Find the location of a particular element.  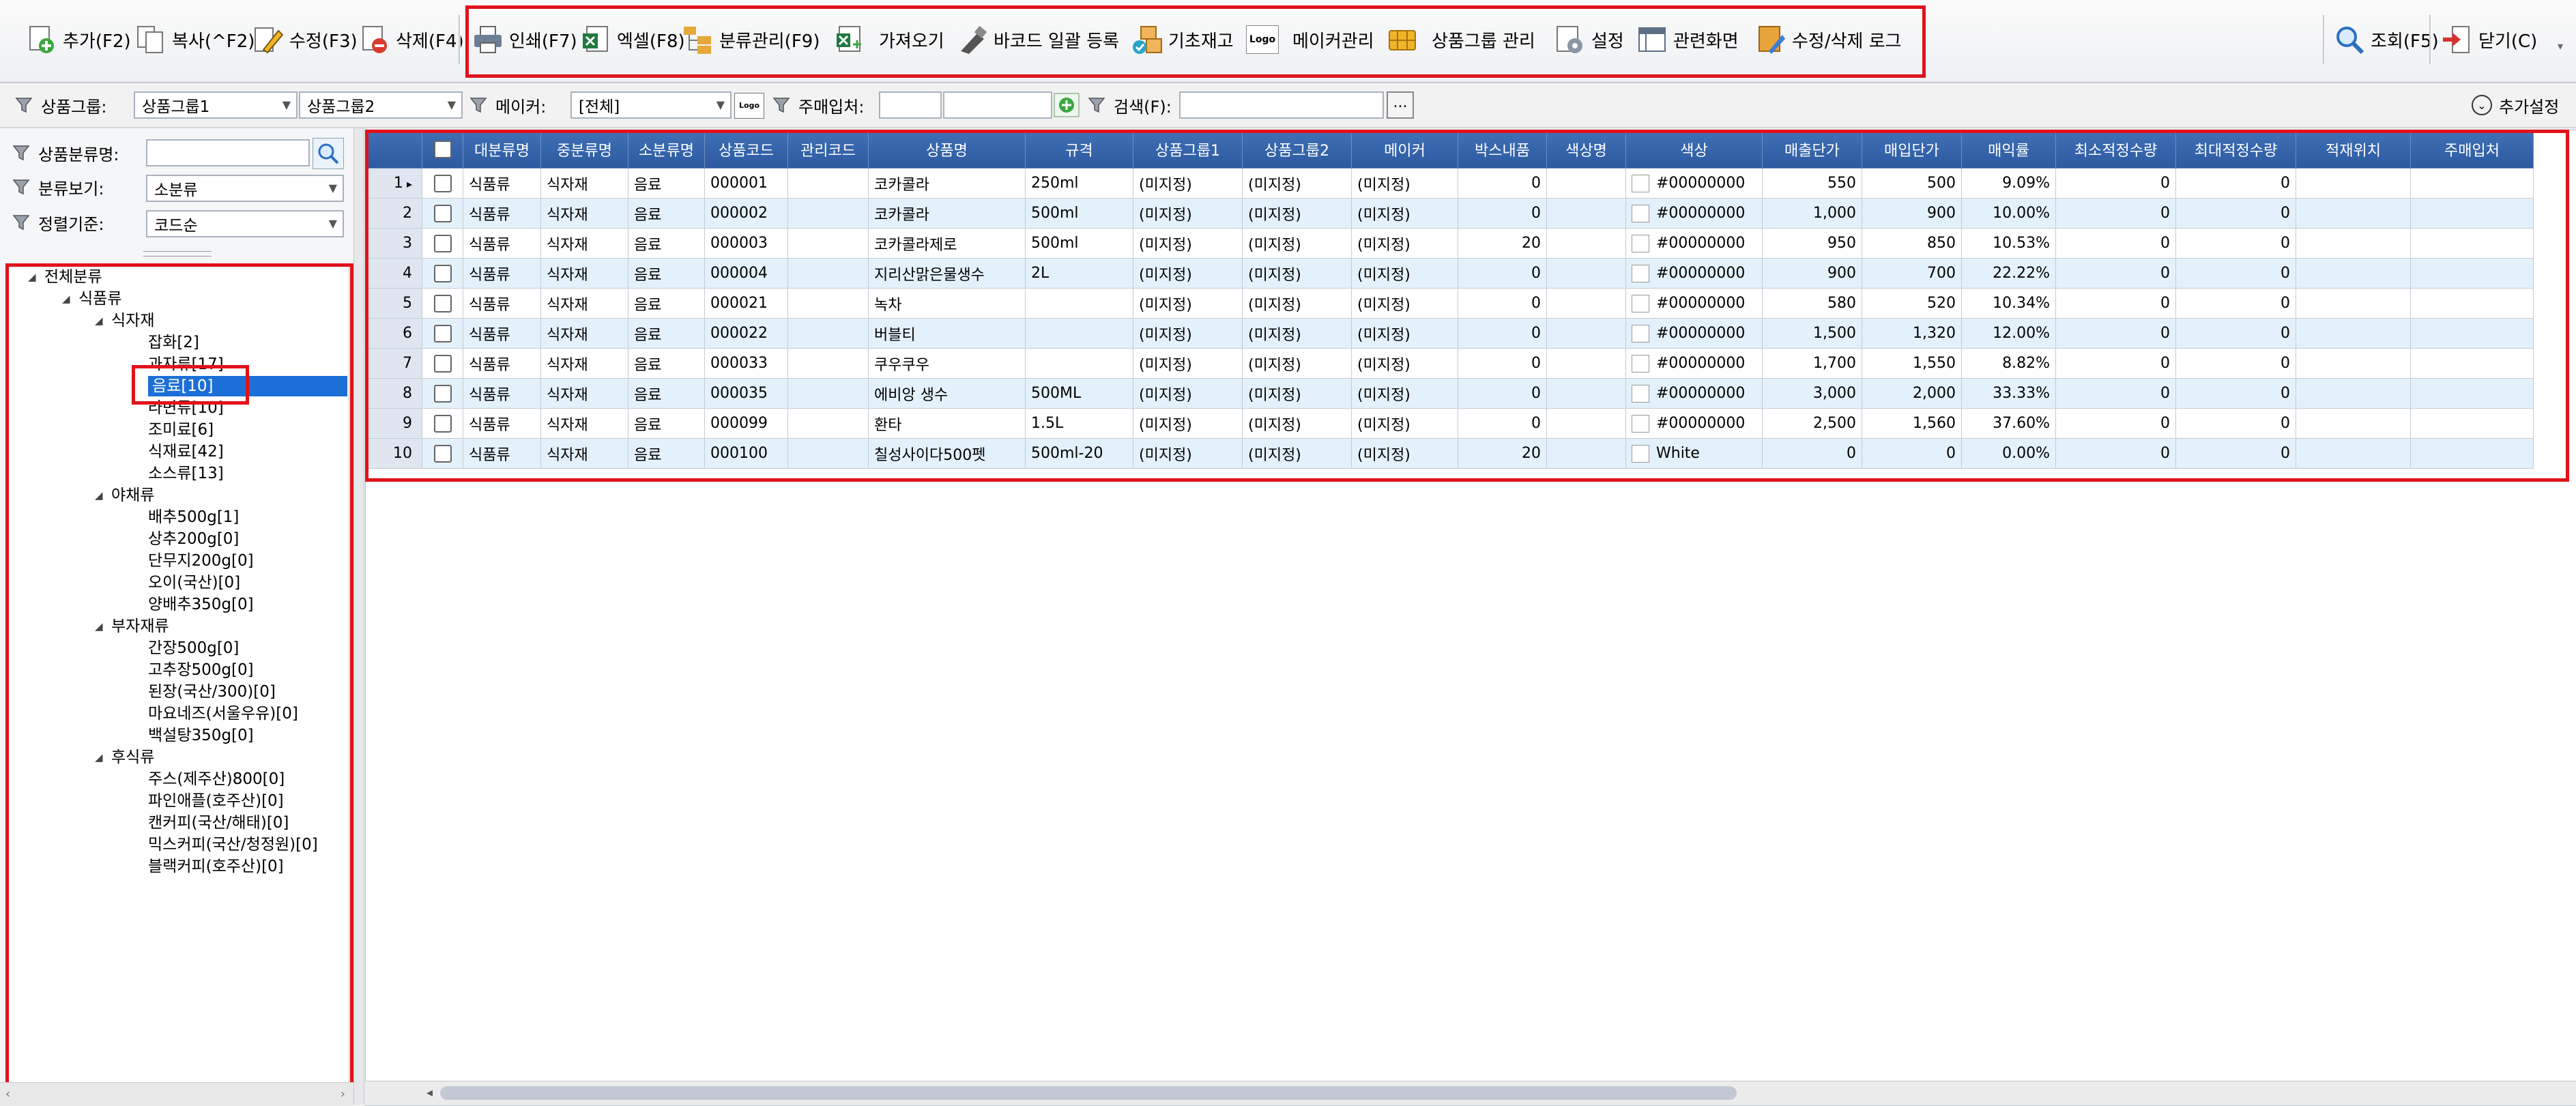

tree-node-leaf: 주스(제주산)800[0] is located at coordinates (216, 779).